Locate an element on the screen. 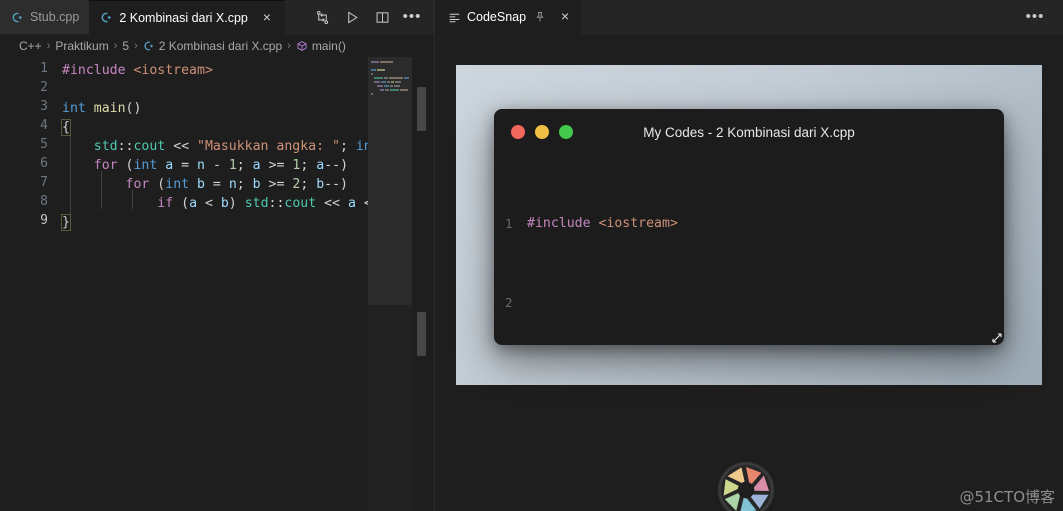 This screenshot has width=1063, height=511. minimap-slider is located at coordinates (390, 181).